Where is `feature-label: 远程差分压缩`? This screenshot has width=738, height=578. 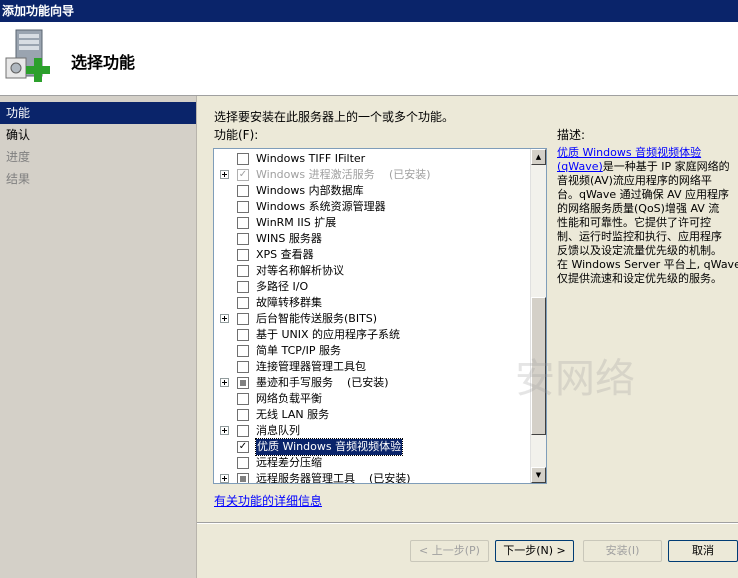 feature-label: 远程差分压缩 is located at coordinates (289, 463).